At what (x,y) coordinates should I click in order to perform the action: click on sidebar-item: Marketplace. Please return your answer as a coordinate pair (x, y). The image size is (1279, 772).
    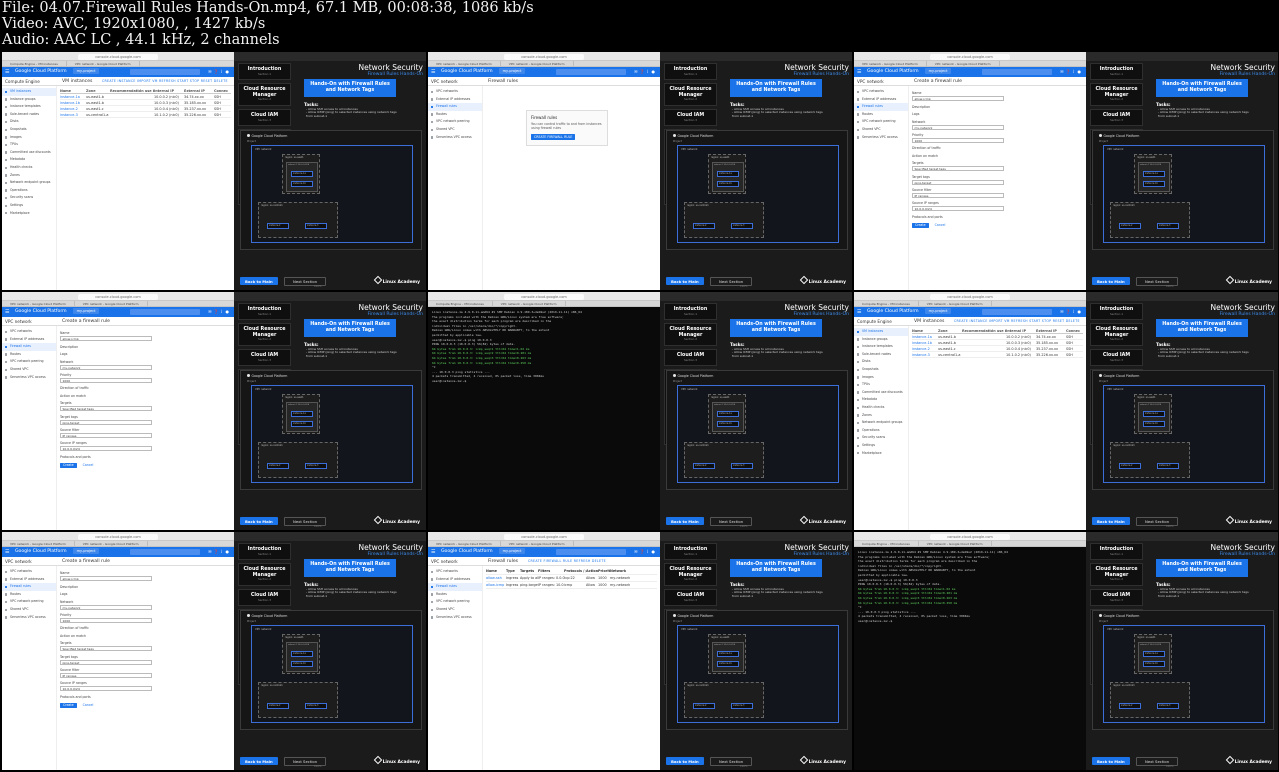
    Looking at the image, I should click on (29, 214).